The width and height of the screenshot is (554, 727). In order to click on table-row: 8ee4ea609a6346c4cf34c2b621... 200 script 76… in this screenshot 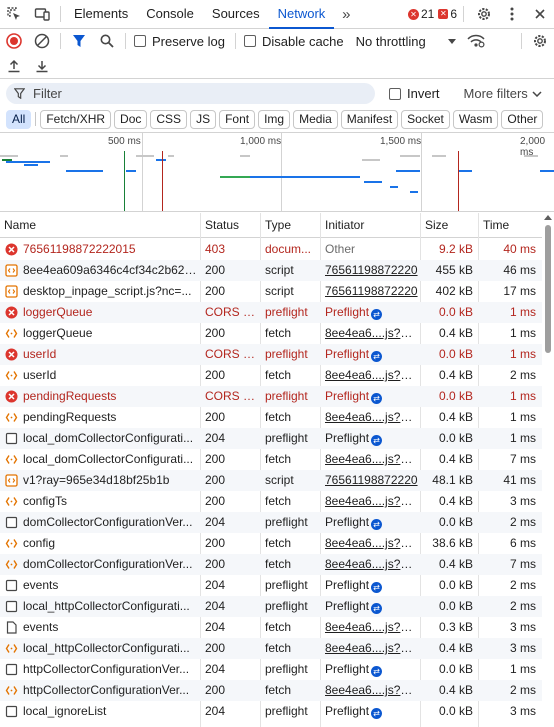, I will do `click(271, 270)`.